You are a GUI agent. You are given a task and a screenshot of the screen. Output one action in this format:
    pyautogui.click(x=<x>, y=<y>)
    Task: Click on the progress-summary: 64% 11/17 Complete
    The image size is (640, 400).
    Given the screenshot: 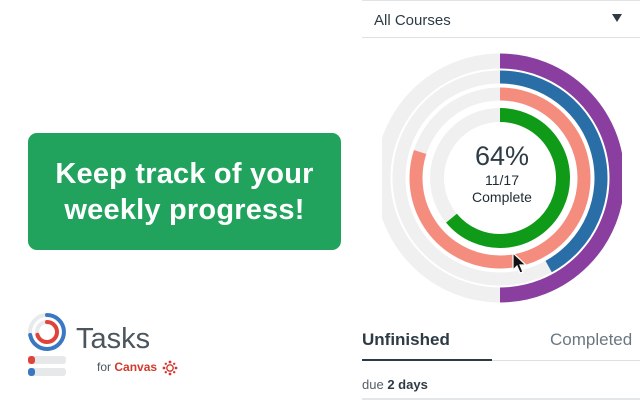 What is the action you would take?
    pyautogui.click(x=502, y=173)
    